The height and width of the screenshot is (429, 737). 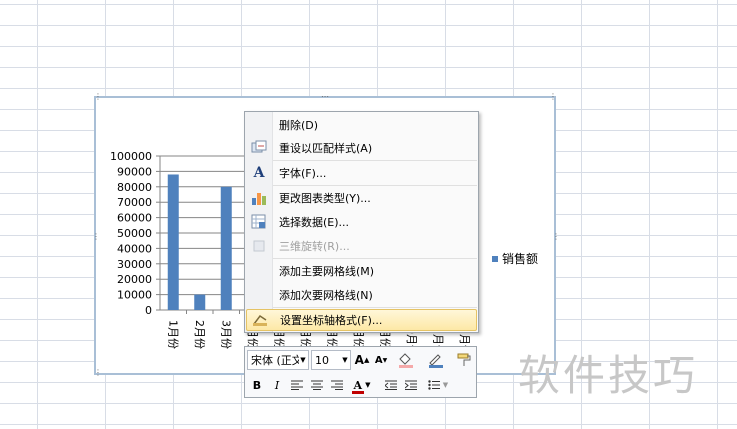 I want to click on x-tick-label: 2月份, so click(x=199, y=334).